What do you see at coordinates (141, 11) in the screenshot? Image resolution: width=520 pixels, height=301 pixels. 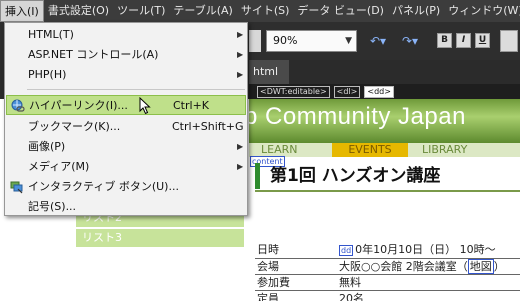 I see `menu-tools: ツール(T)` at bounding box center [141, 11].